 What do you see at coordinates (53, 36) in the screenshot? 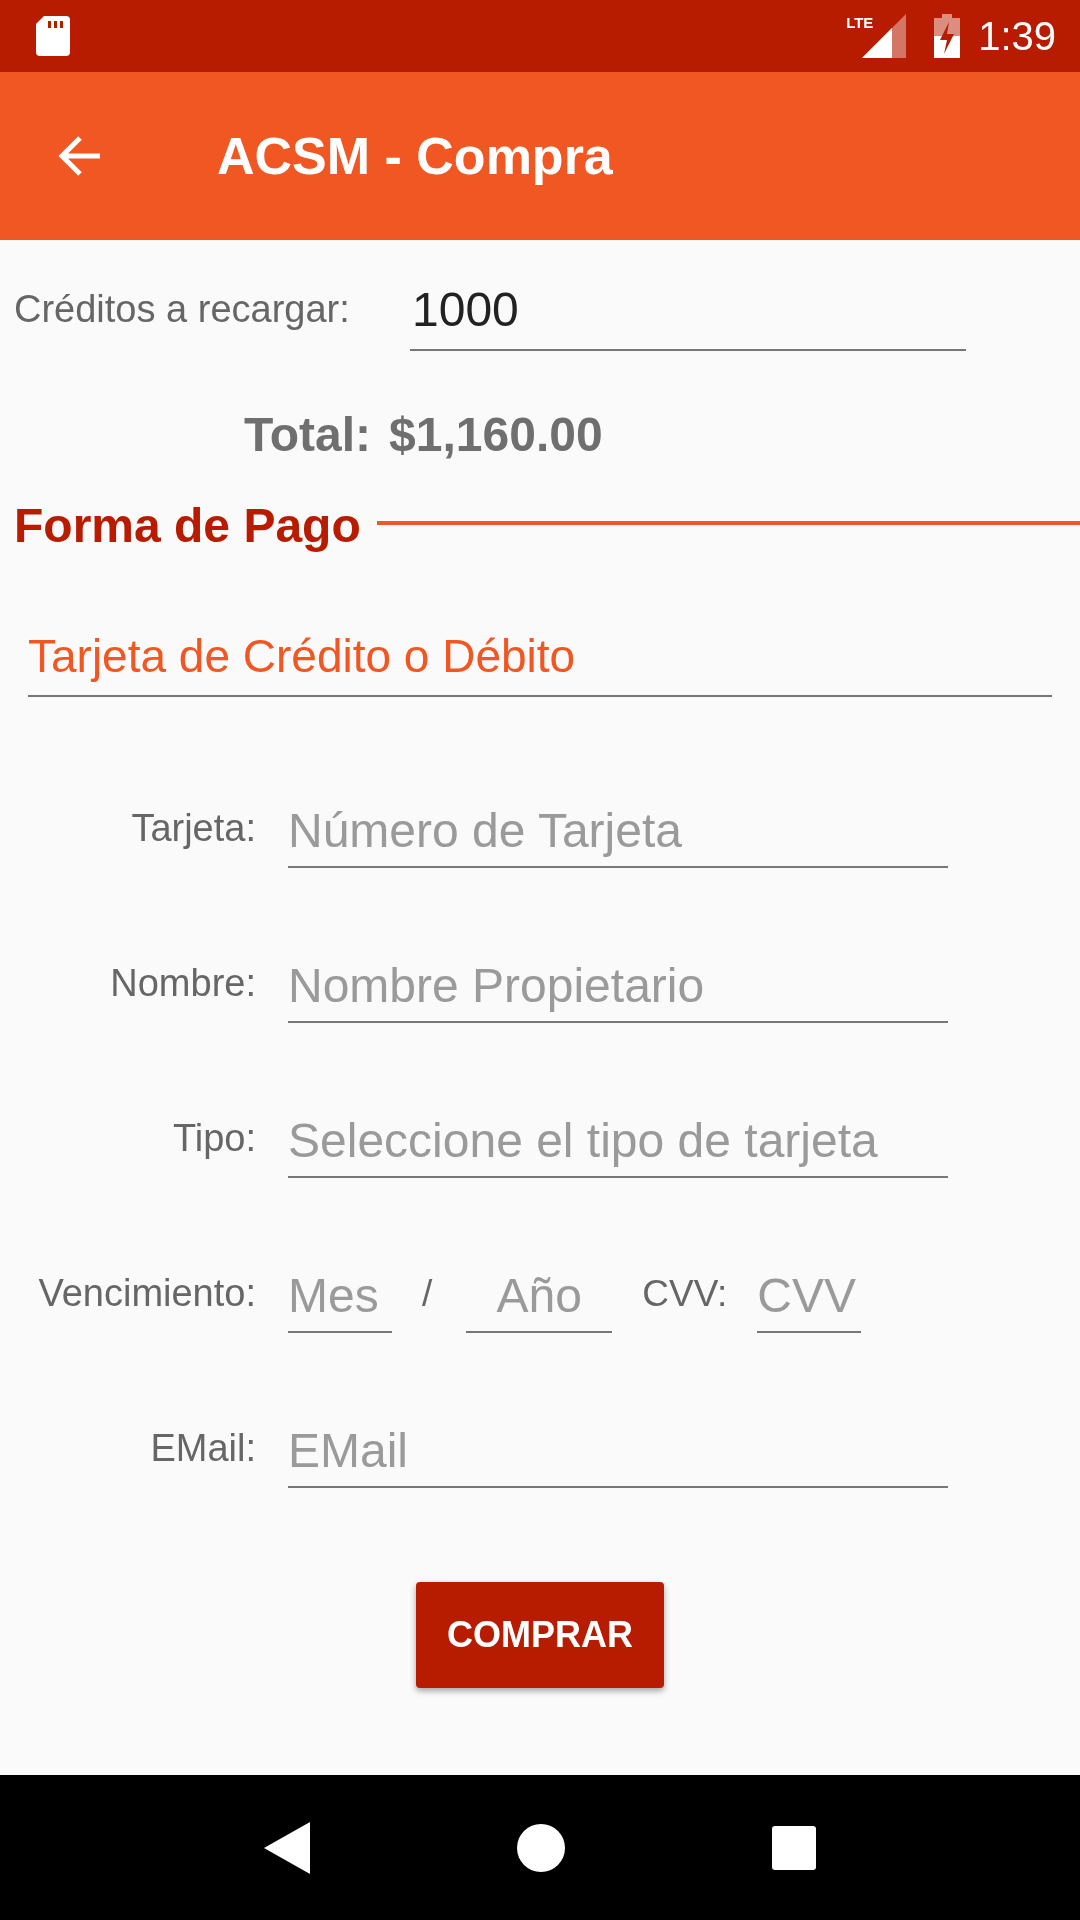
I see `sd-card-icon` at bounding box center [53, 36].